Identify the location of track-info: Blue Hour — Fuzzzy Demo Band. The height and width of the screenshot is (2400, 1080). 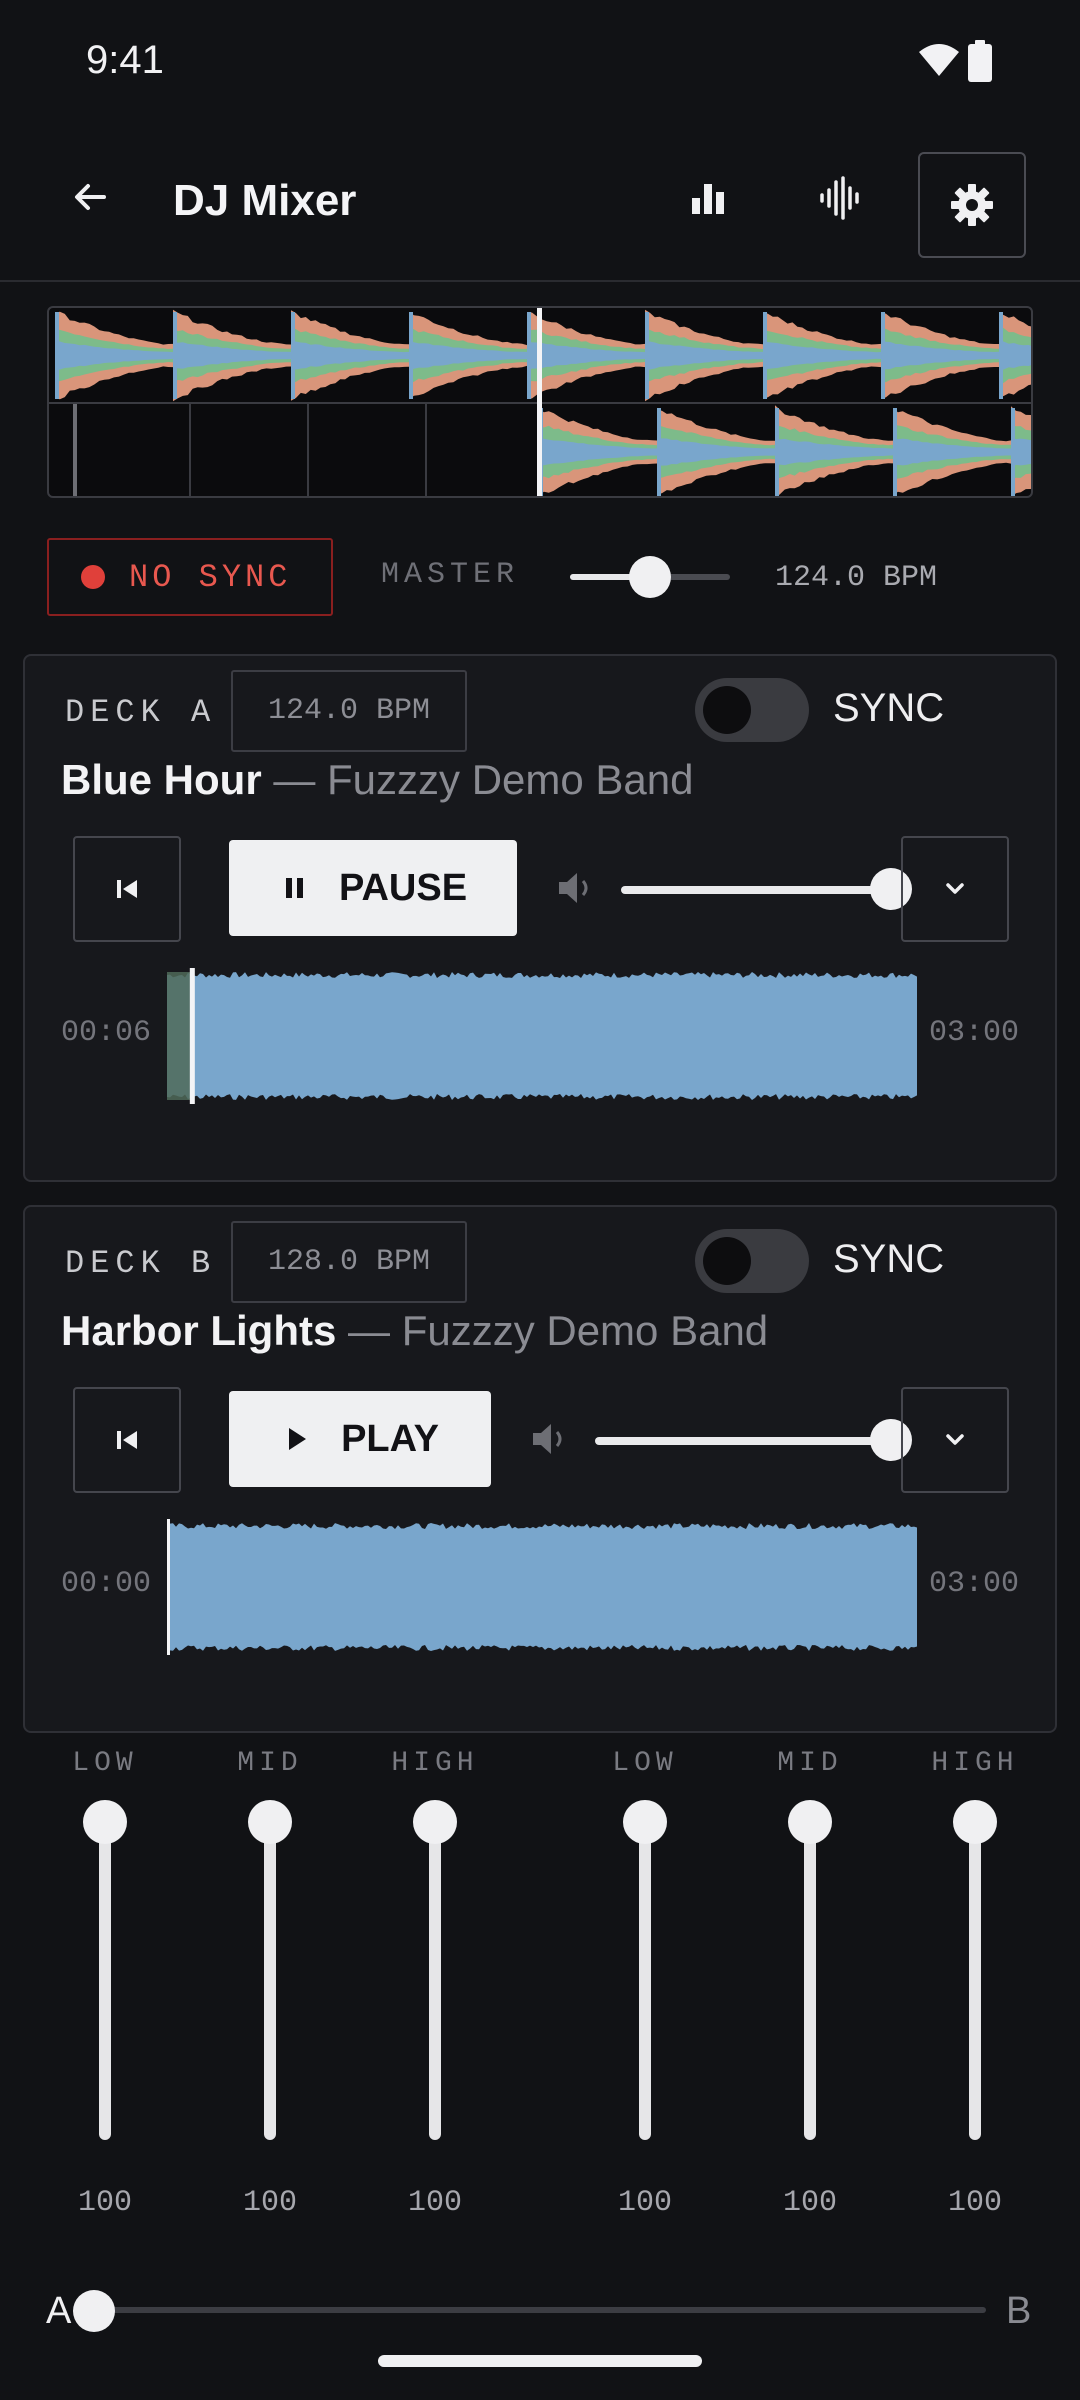
(377, 780).